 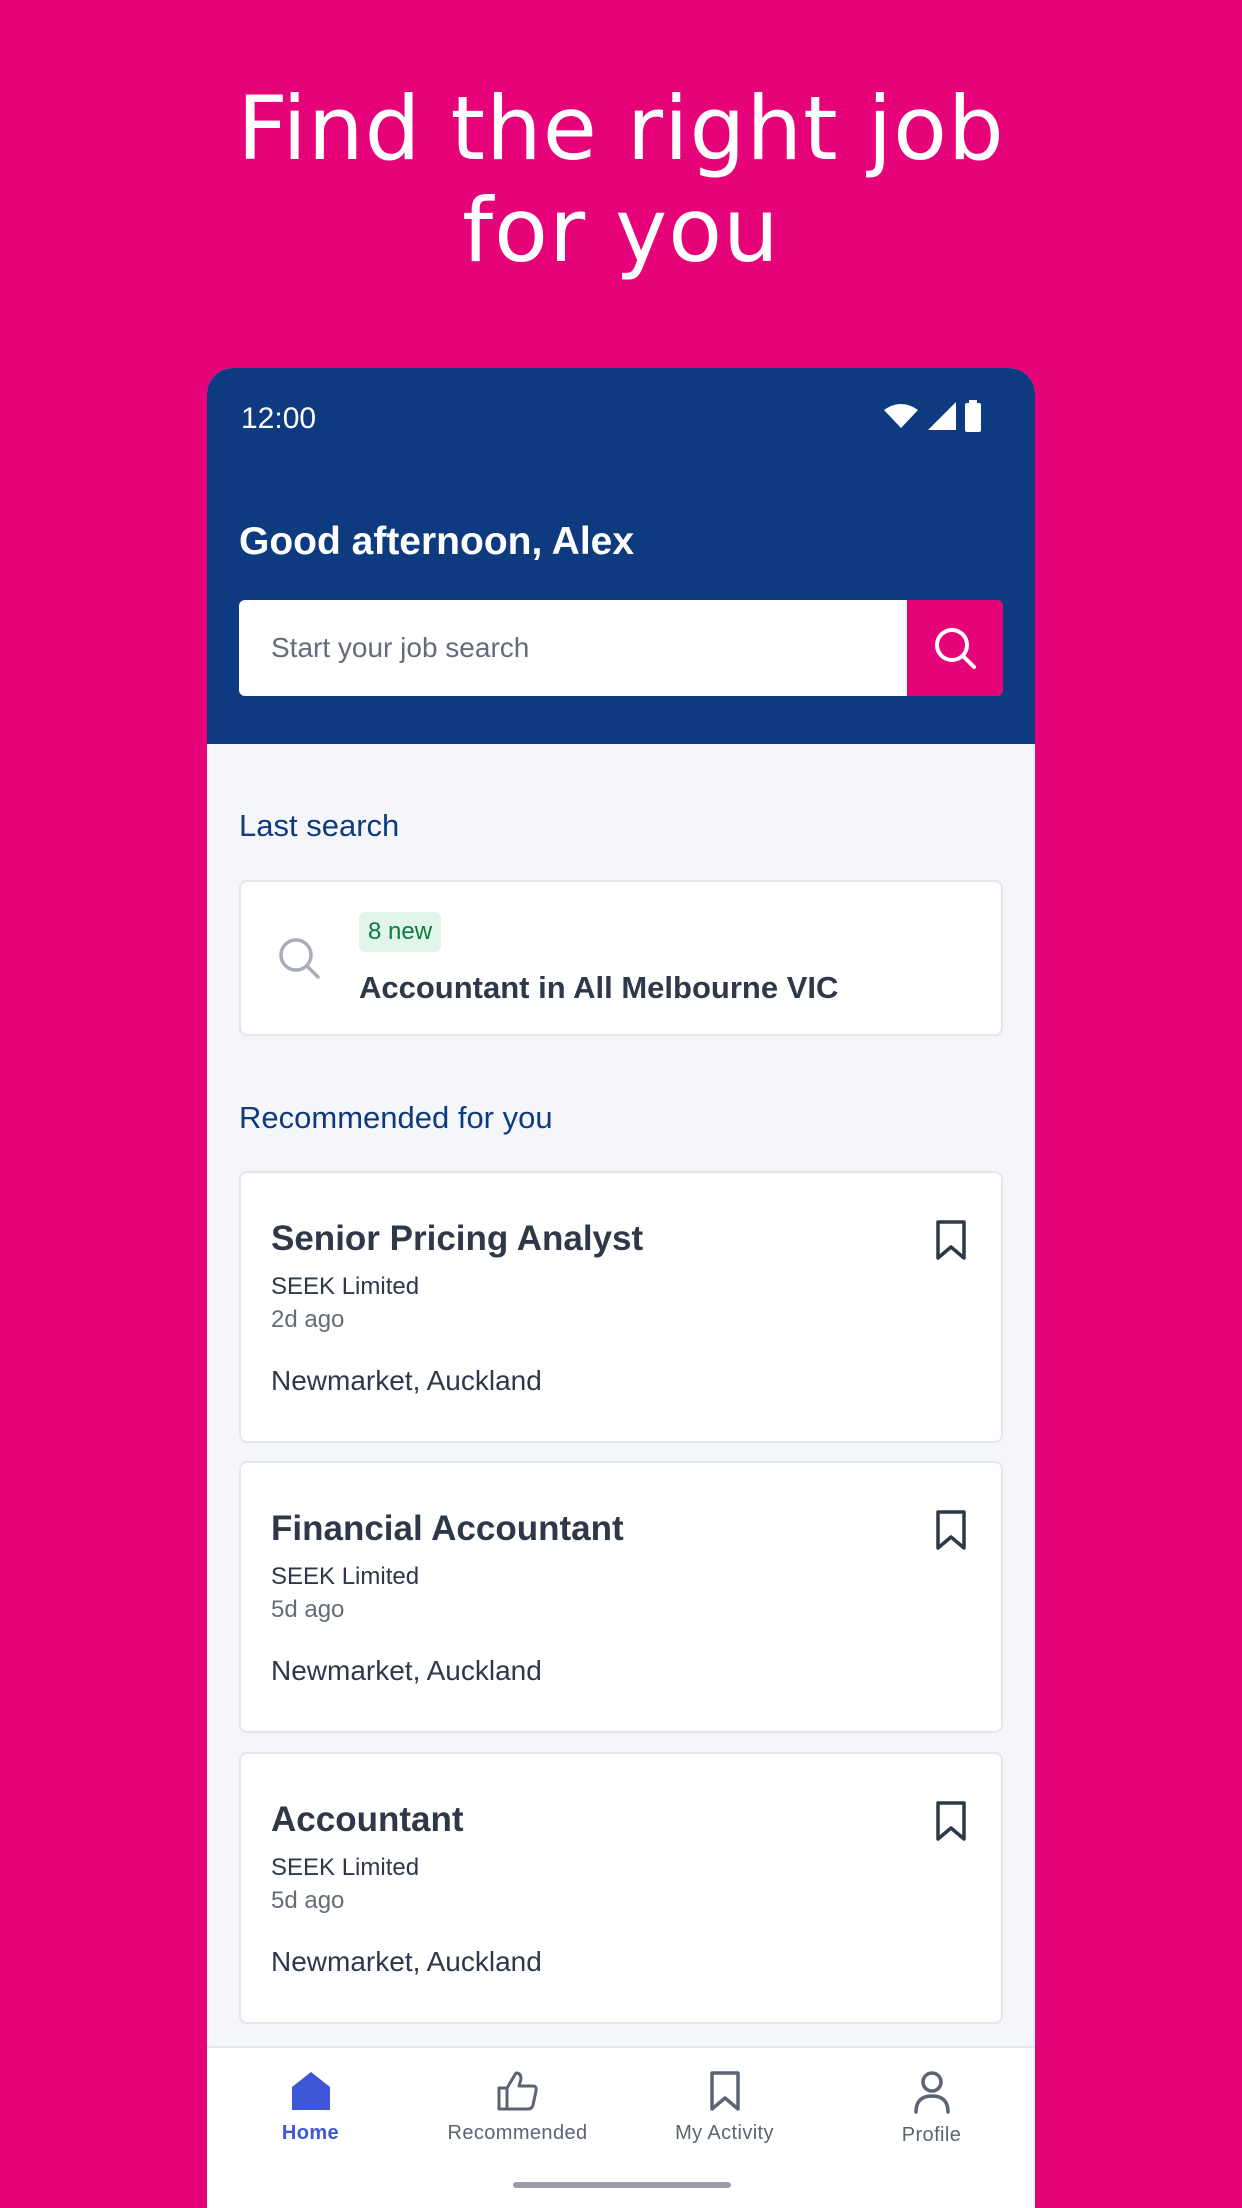 I want to click on home-indicator, so click(x=622, y=2185).